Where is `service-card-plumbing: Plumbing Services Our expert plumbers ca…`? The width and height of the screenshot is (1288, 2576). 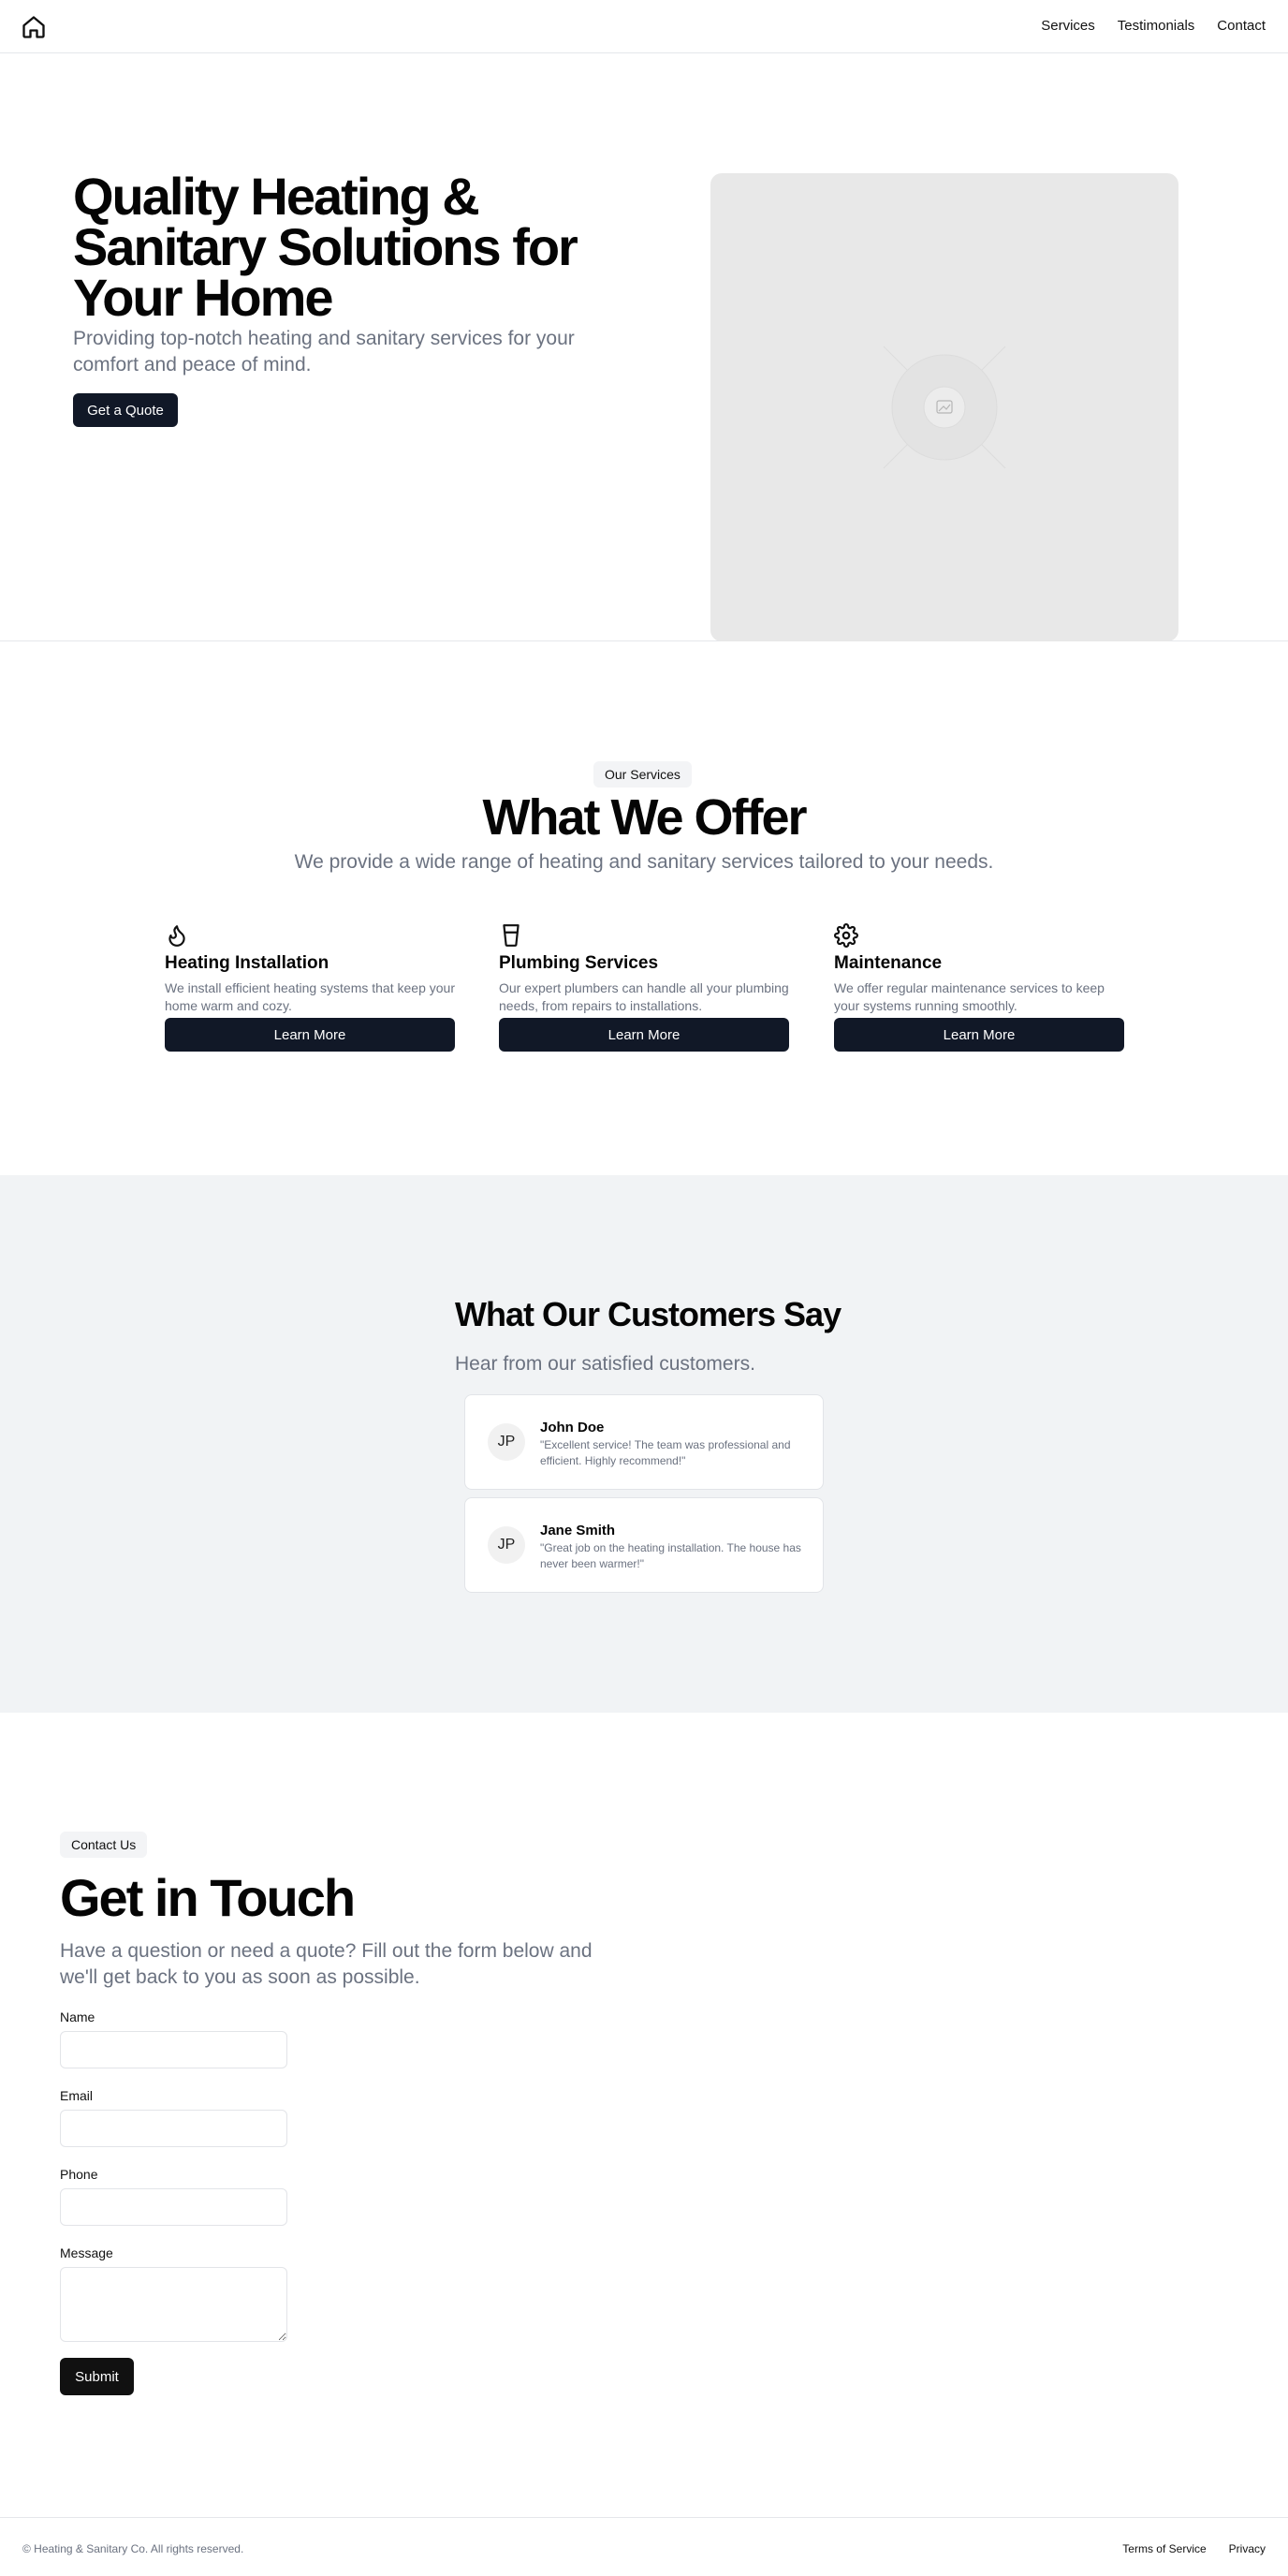
service-card-plumbing: Plumbing Services Our expert plumbers ca… is located at coordinates (644, 987).